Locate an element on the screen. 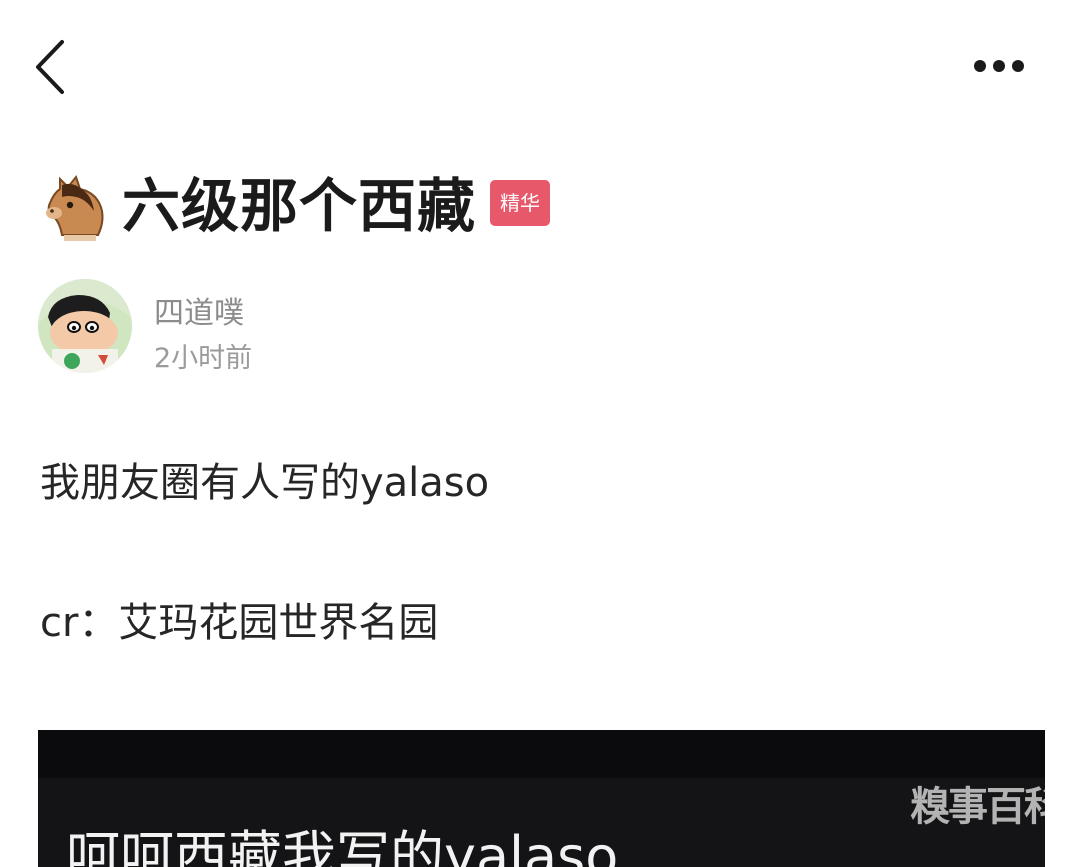 This screenshot has height=867, width=1080. post-body-line: cr：艾玛花园世界名园 is located at coordinates (239, 623).